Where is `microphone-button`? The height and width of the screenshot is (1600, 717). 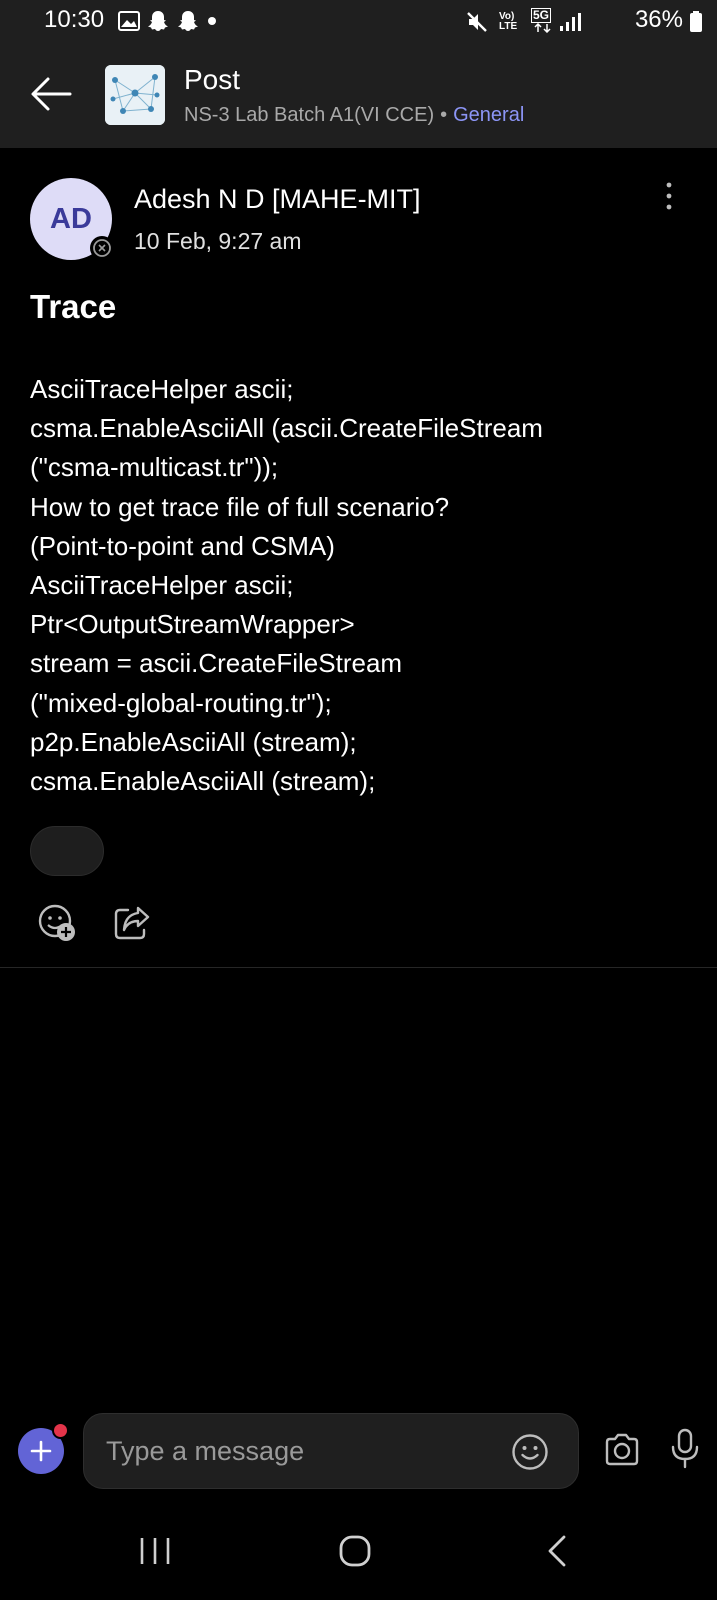
microphone-button is located at coordinates (685, 1449).